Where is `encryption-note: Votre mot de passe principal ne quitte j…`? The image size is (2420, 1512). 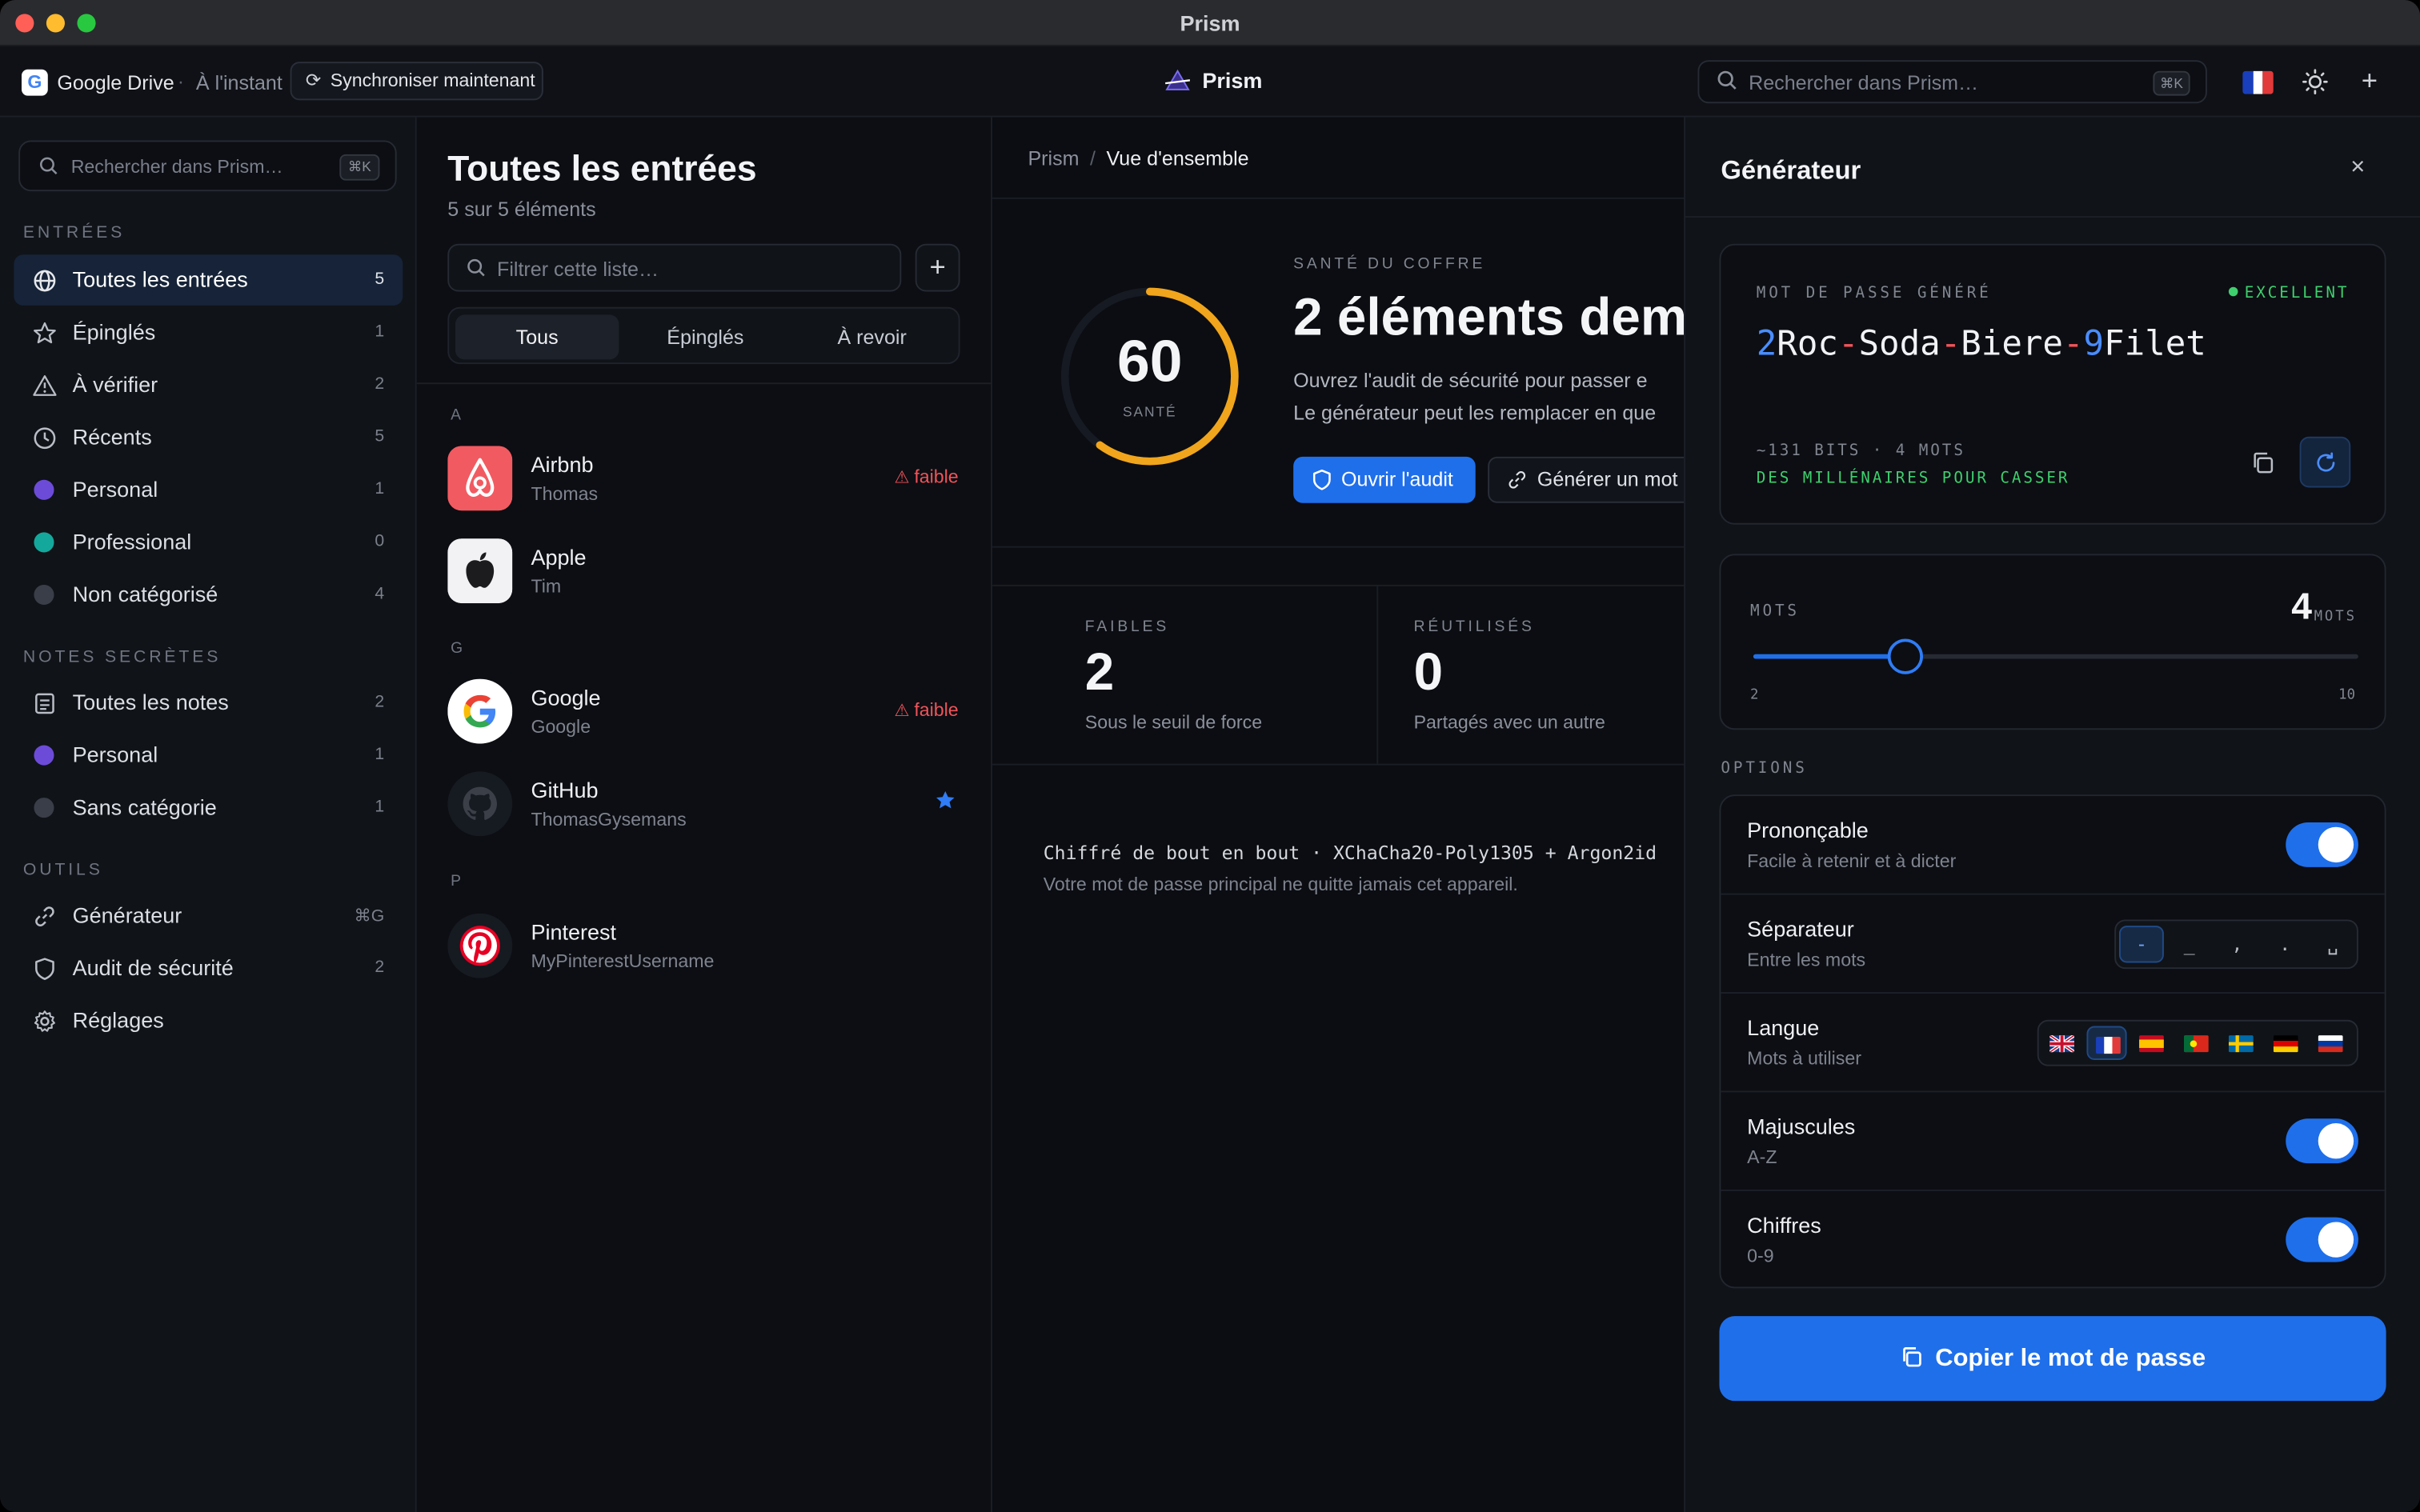 encryption-note: Votre mot de passe principal ne quitte j… is located at coordinates (1280, 884).